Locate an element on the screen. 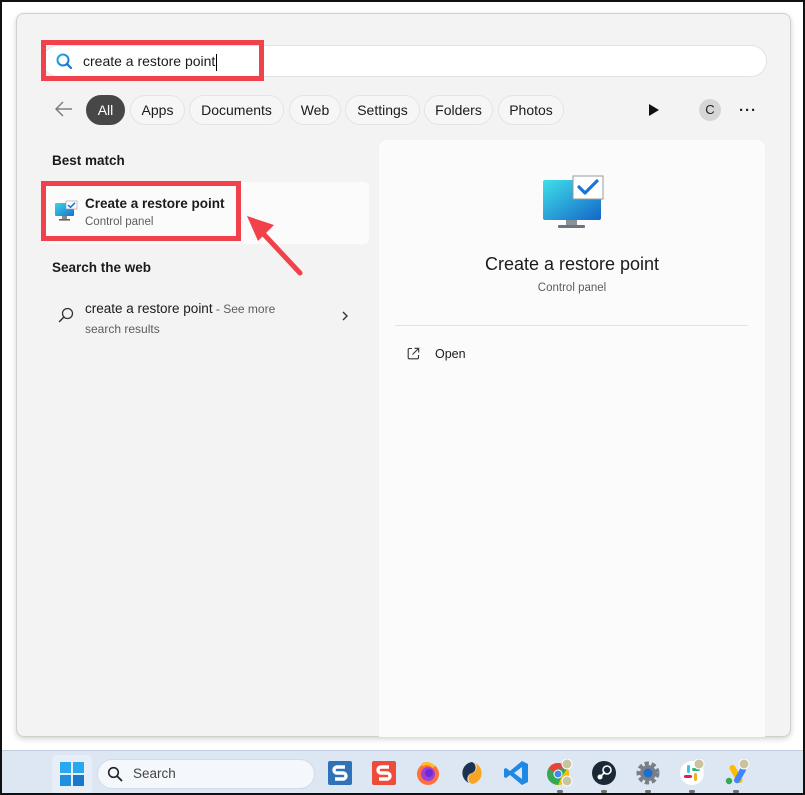 This screenshot has height=795, width=805. tab-apps: Apps is located at coordinates (157, 110).